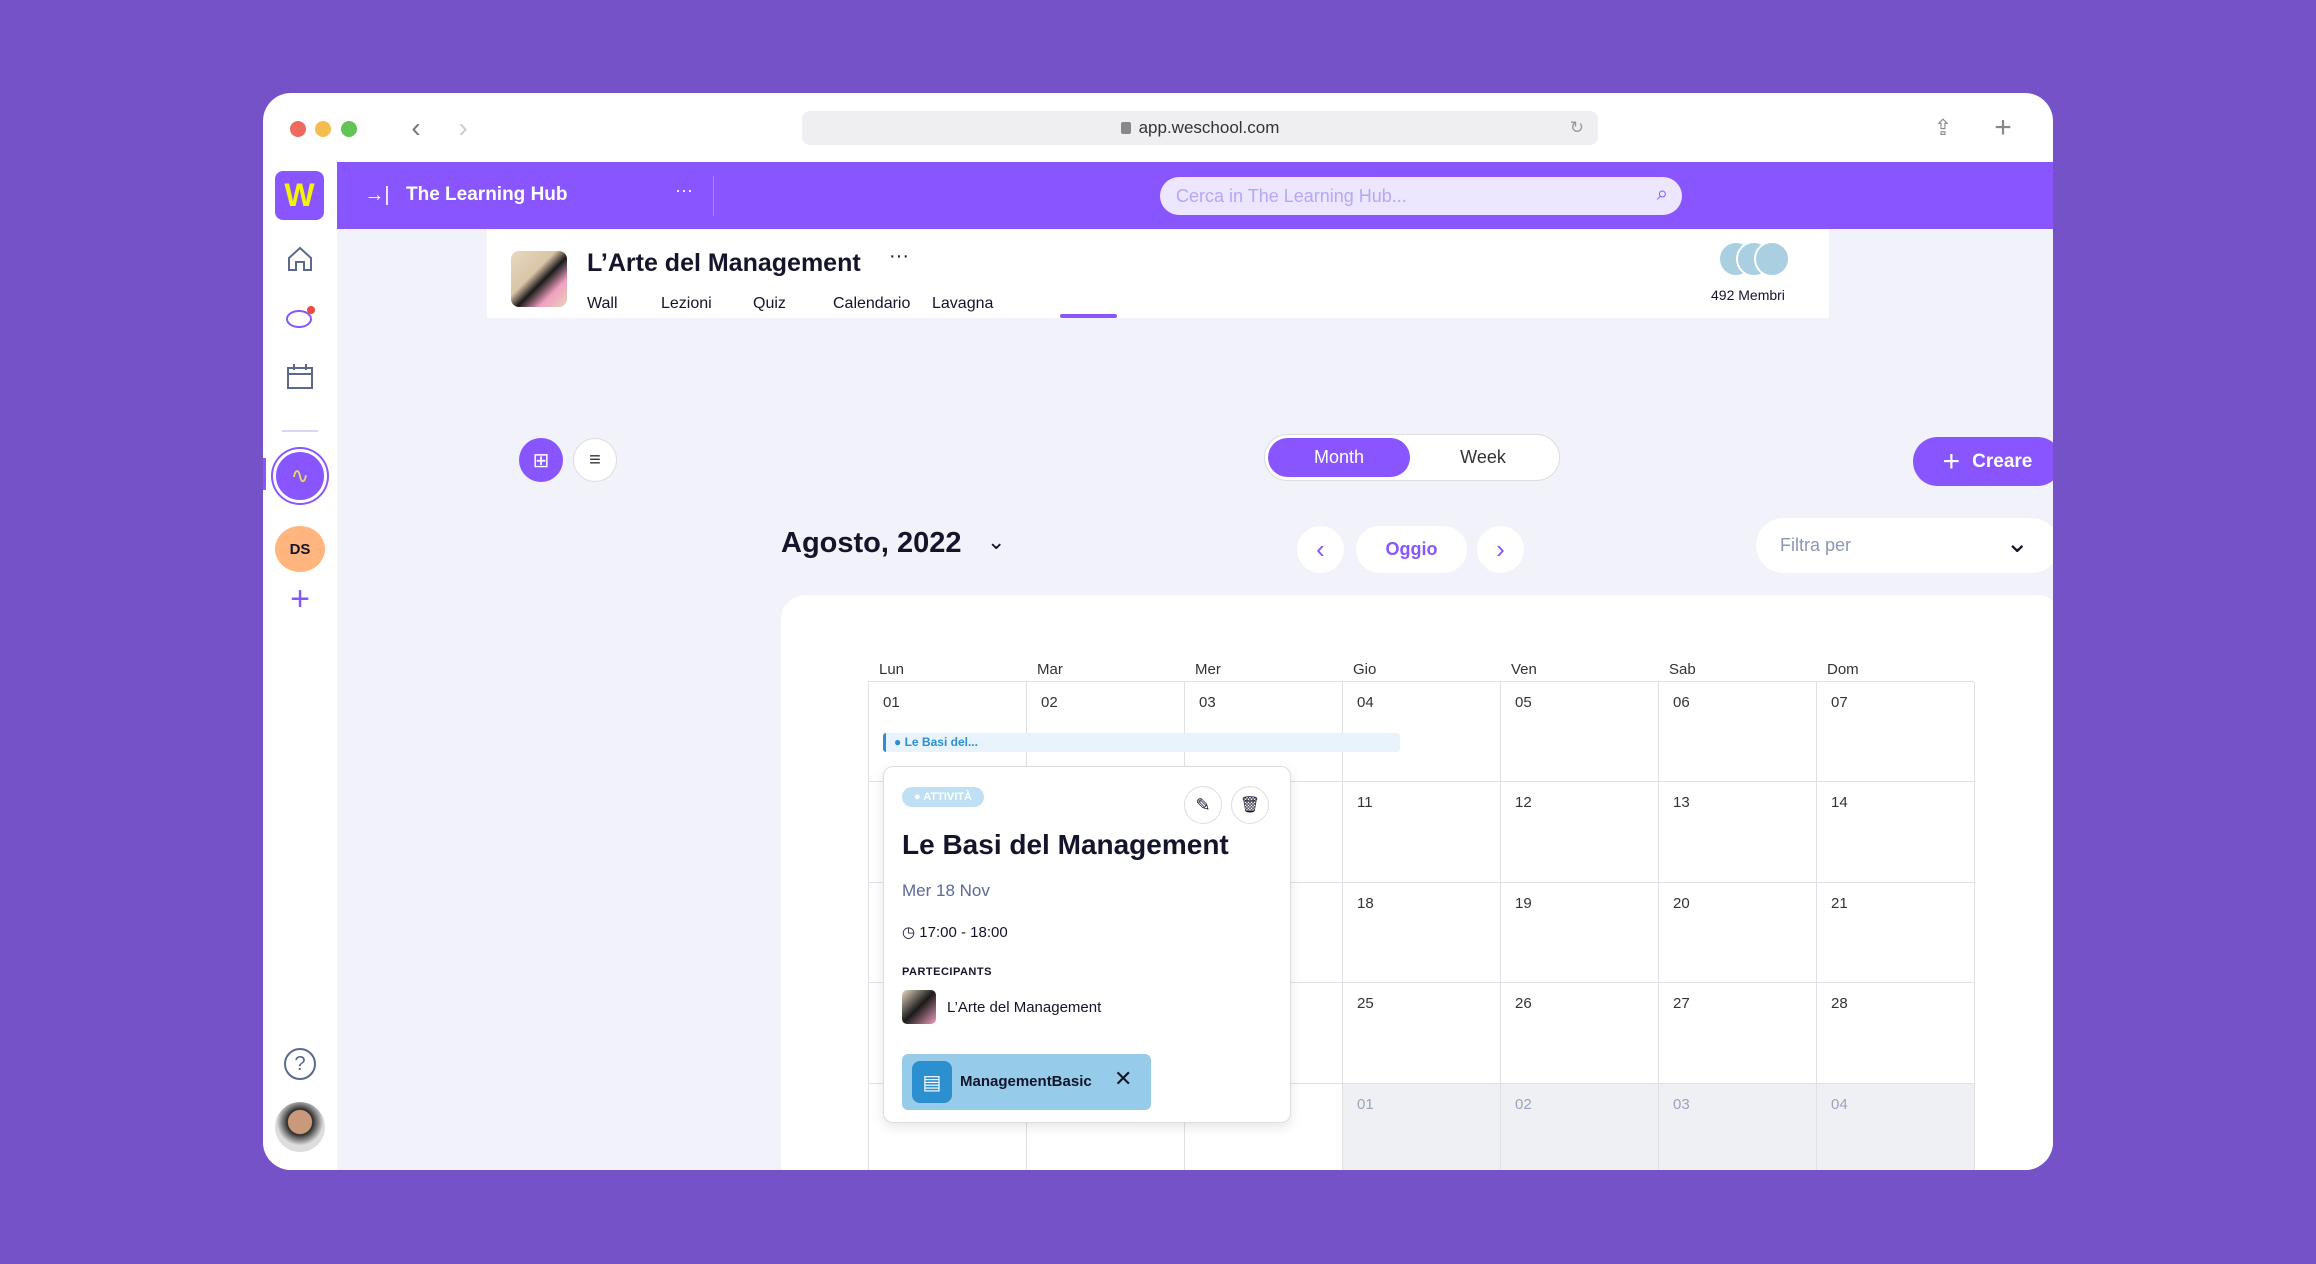 Image resolution: width=2316 pixels, height=1264 pixels. I want to click on calendar-day-cell: 18, so click(1422, 933).